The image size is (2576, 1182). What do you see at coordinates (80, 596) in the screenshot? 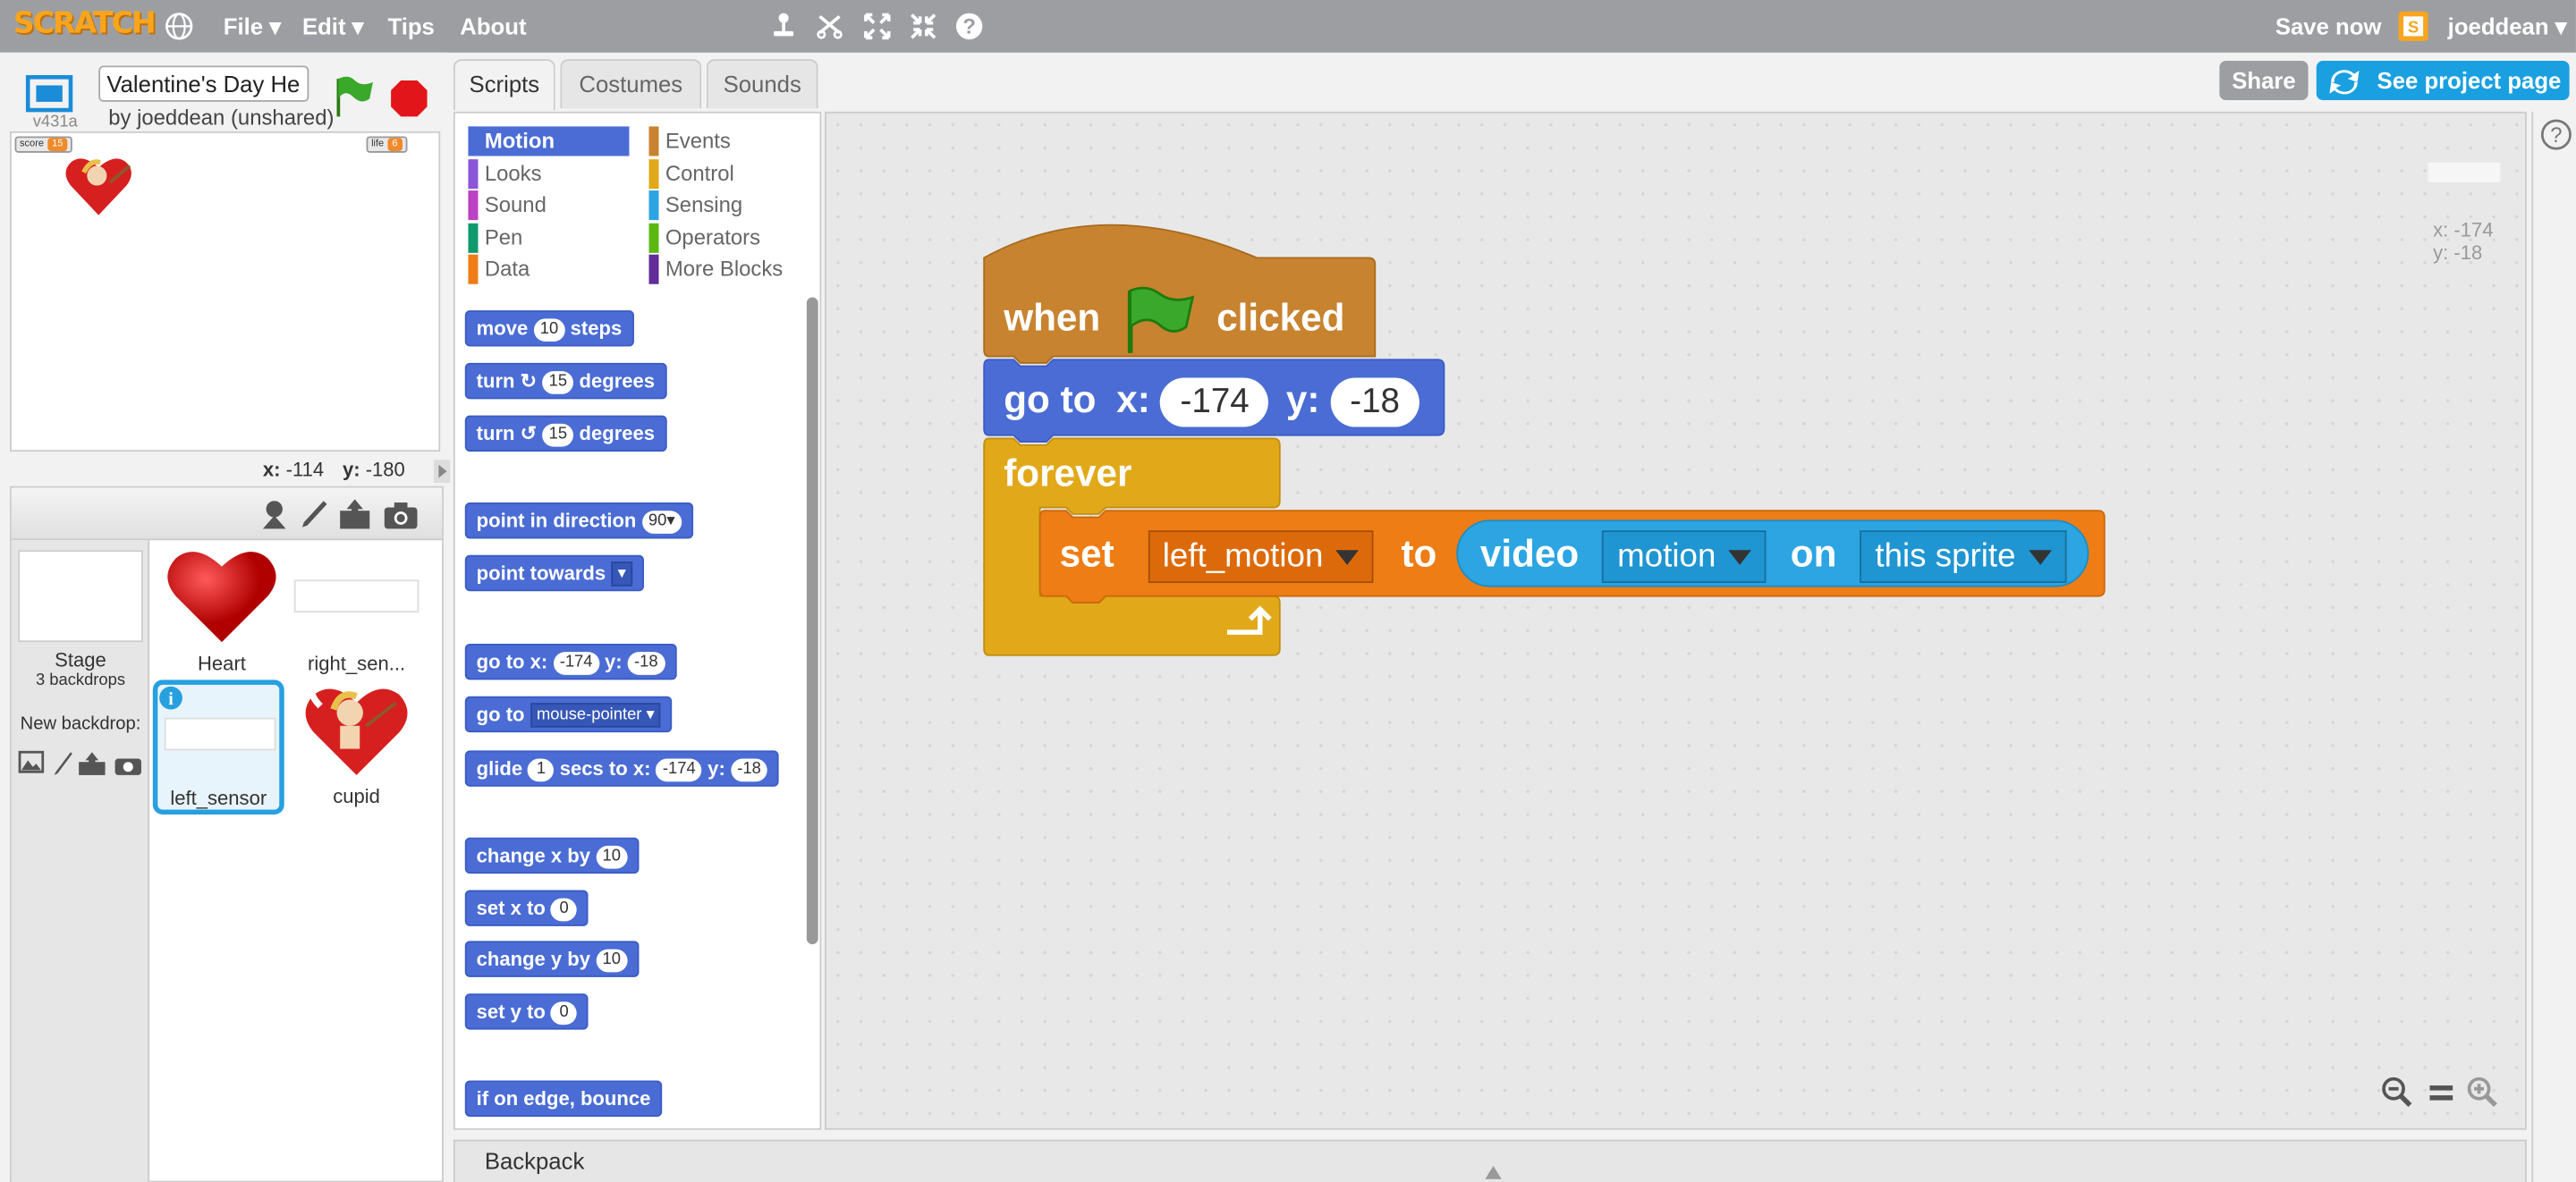
I see `stage-thumbnail` at bounding box center [80, 596].